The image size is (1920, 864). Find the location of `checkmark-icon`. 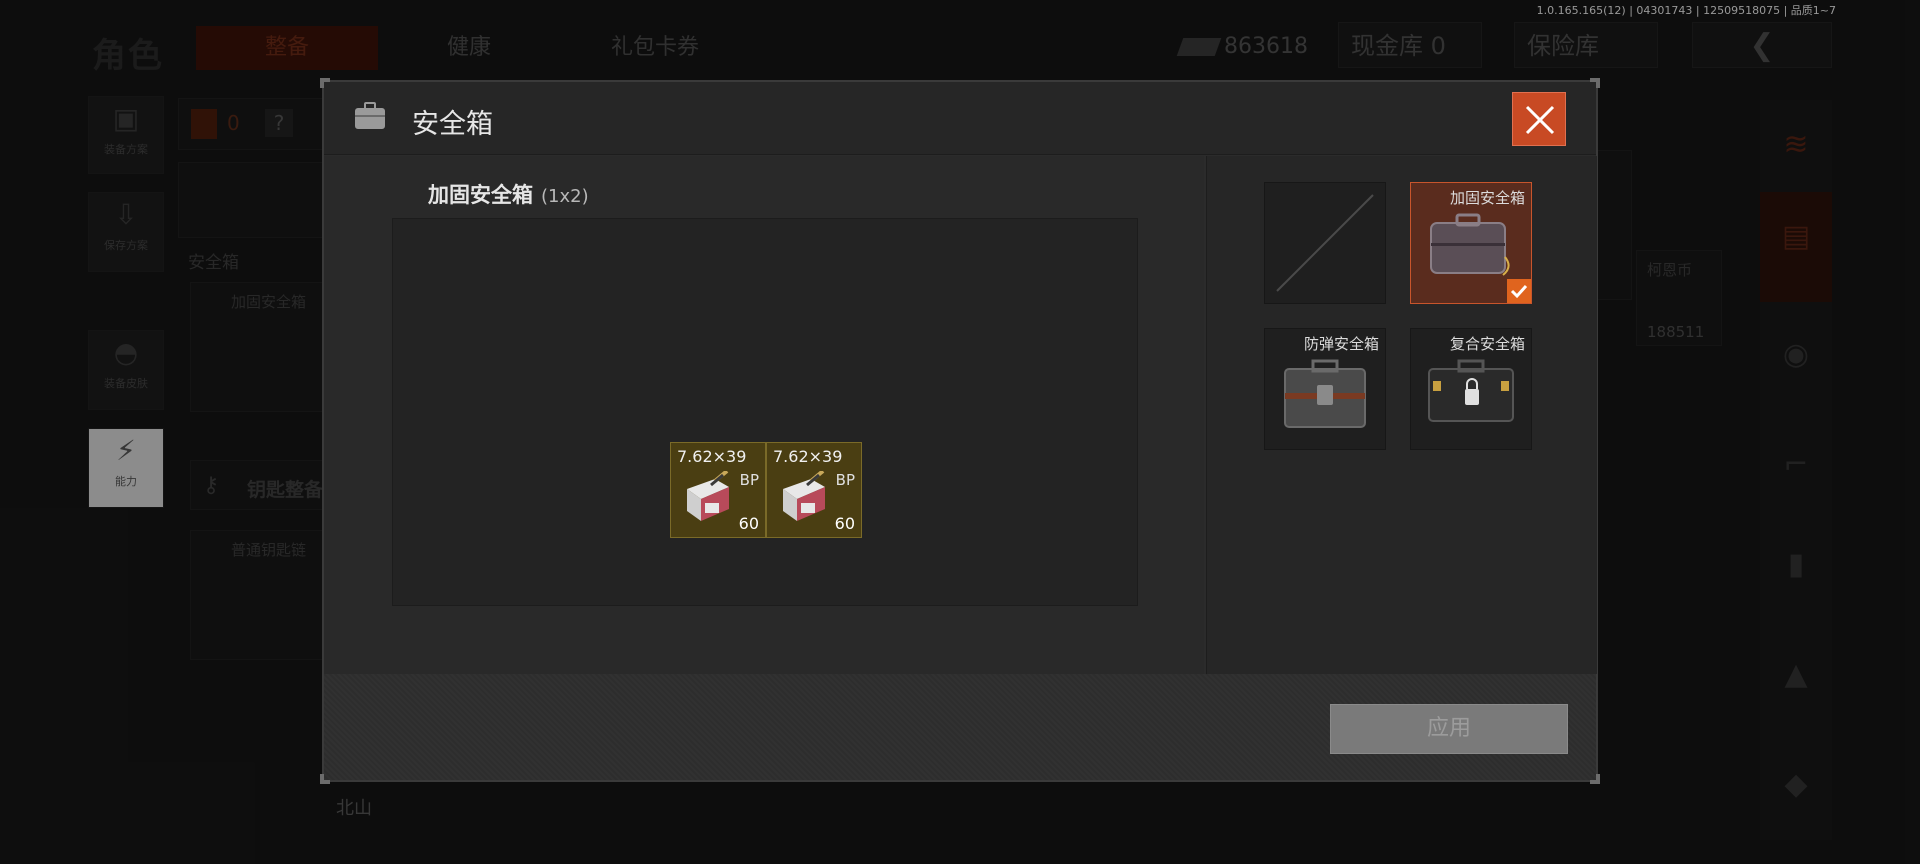

checkmark-icon is located at coordinates (1519, 291).